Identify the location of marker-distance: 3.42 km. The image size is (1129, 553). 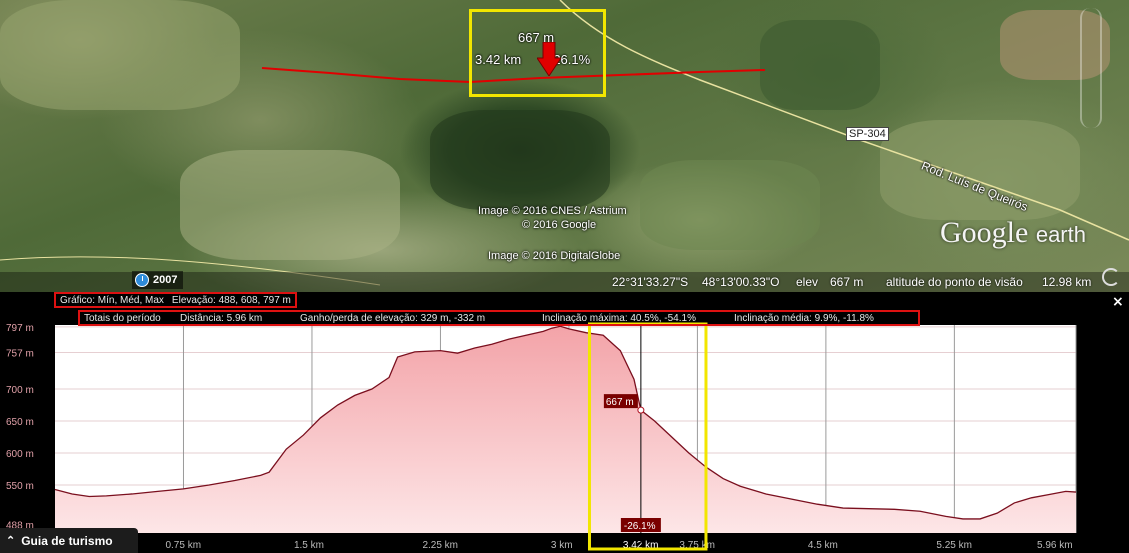
(498, 59).